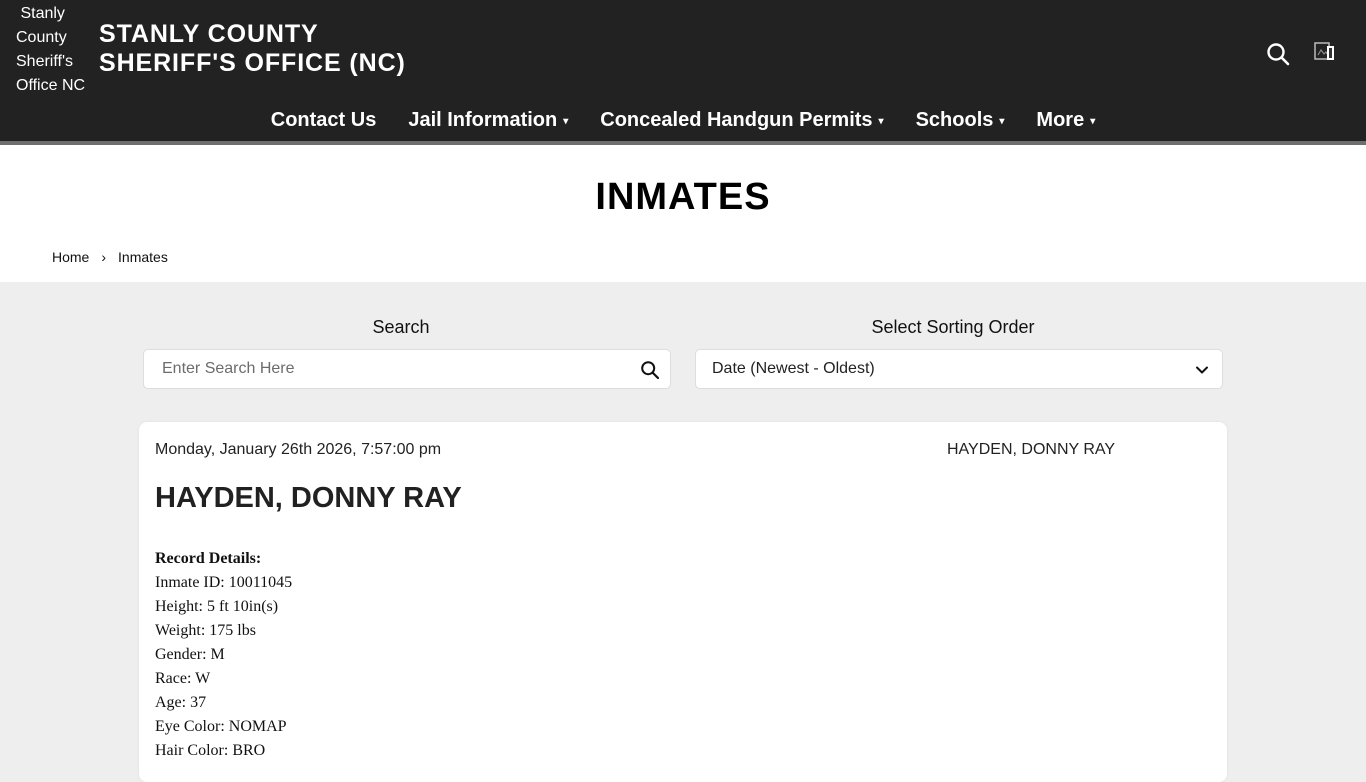 The image size is (1366, 782). What do you see at coordinates (190, 654) in the screenshot?
I see `detail-gender: Gender: M` at bounding box center [190, 654].